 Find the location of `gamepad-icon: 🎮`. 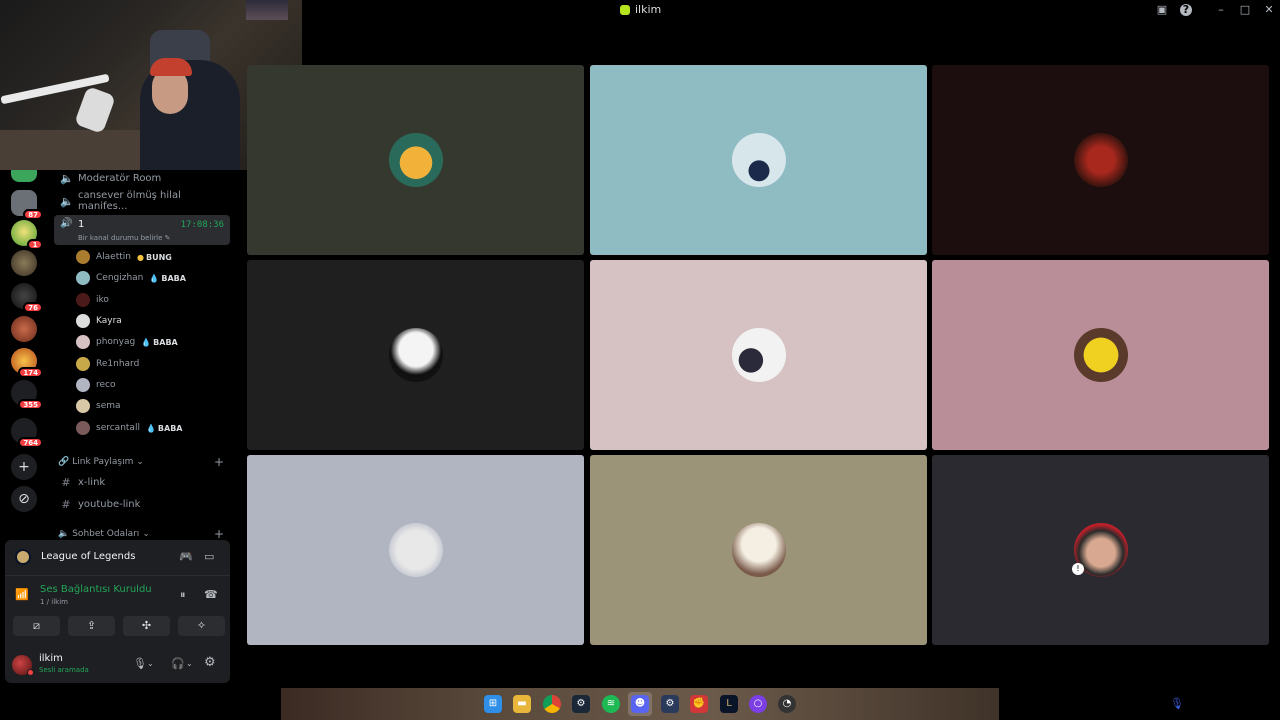

gamepad-icon: 🎮 is located at coordinates (186, 556).